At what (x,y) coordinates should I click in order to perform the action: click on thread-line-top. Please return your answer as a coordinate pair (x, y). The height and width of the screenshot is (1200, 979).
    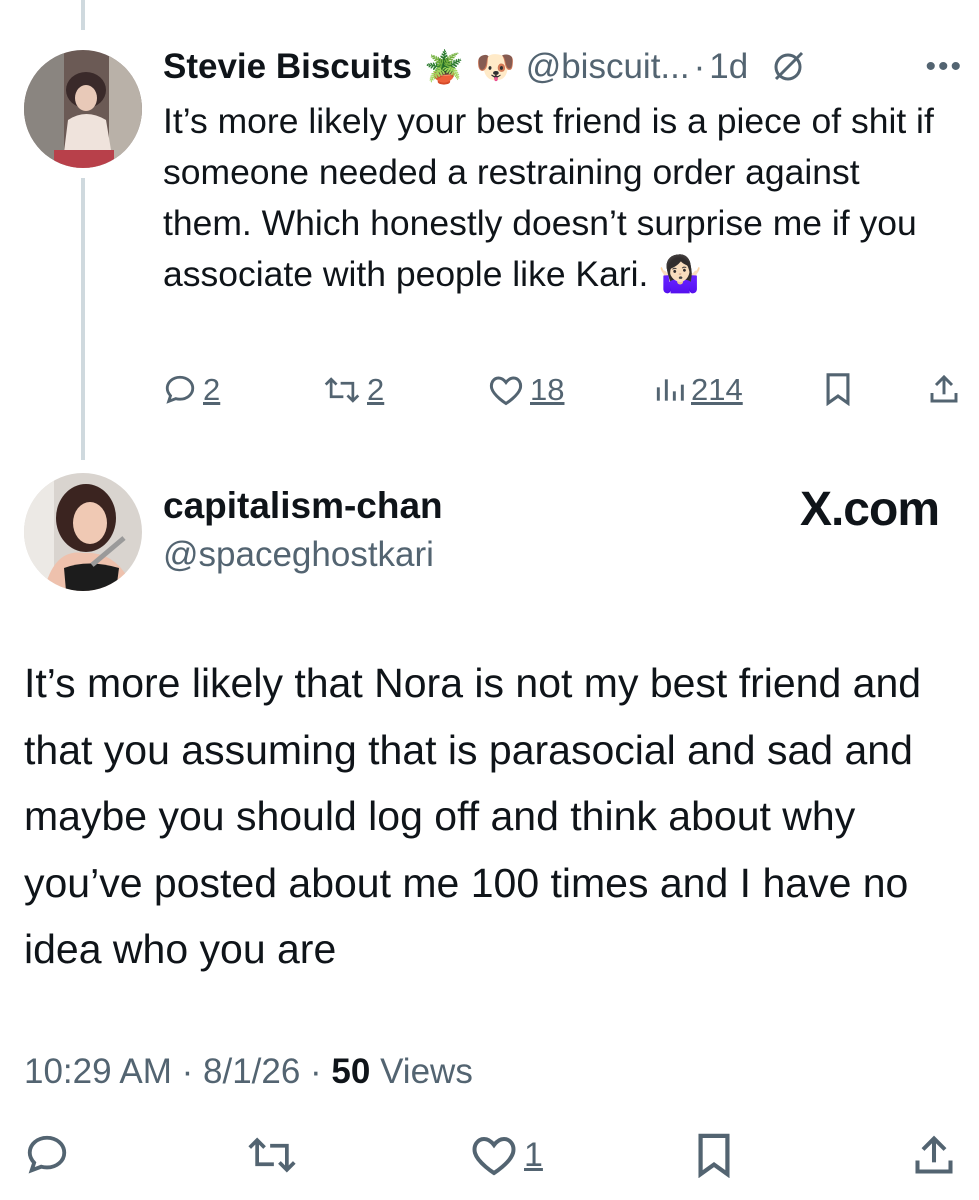
    Looking at the image, I should click on (83, 15).